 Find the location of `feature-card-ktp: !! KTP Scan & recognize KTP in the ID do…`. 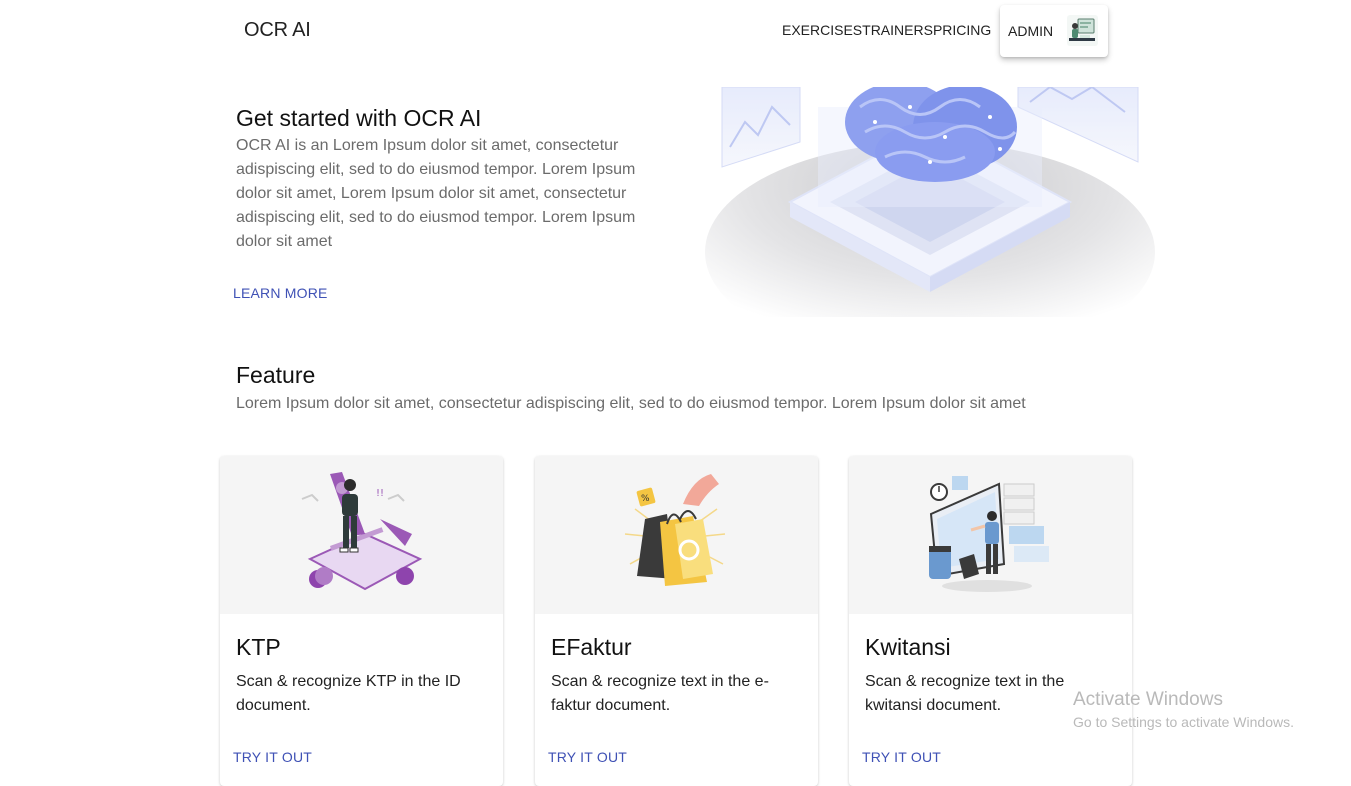

feature-card-ktp: !! KTP Scan & recognize KTP in the ID do… is located at coordinates (361, 621).